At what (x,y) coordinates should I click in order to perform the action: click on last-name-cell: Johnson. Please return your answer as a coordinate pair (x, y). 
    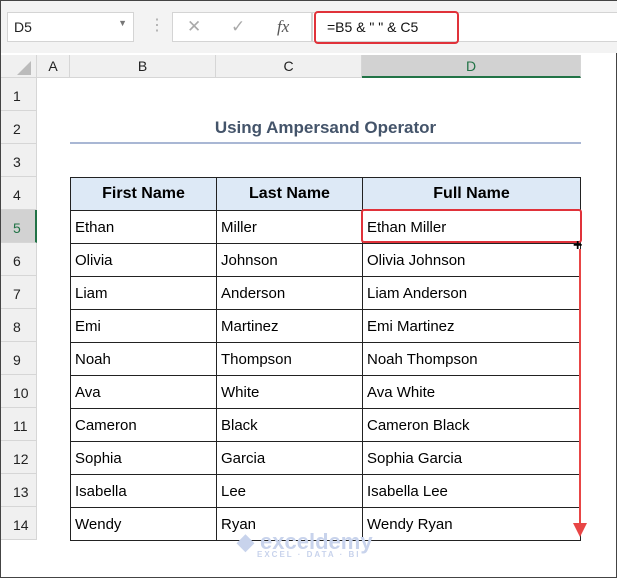
    Looking at the image, I should click on (289, 260).